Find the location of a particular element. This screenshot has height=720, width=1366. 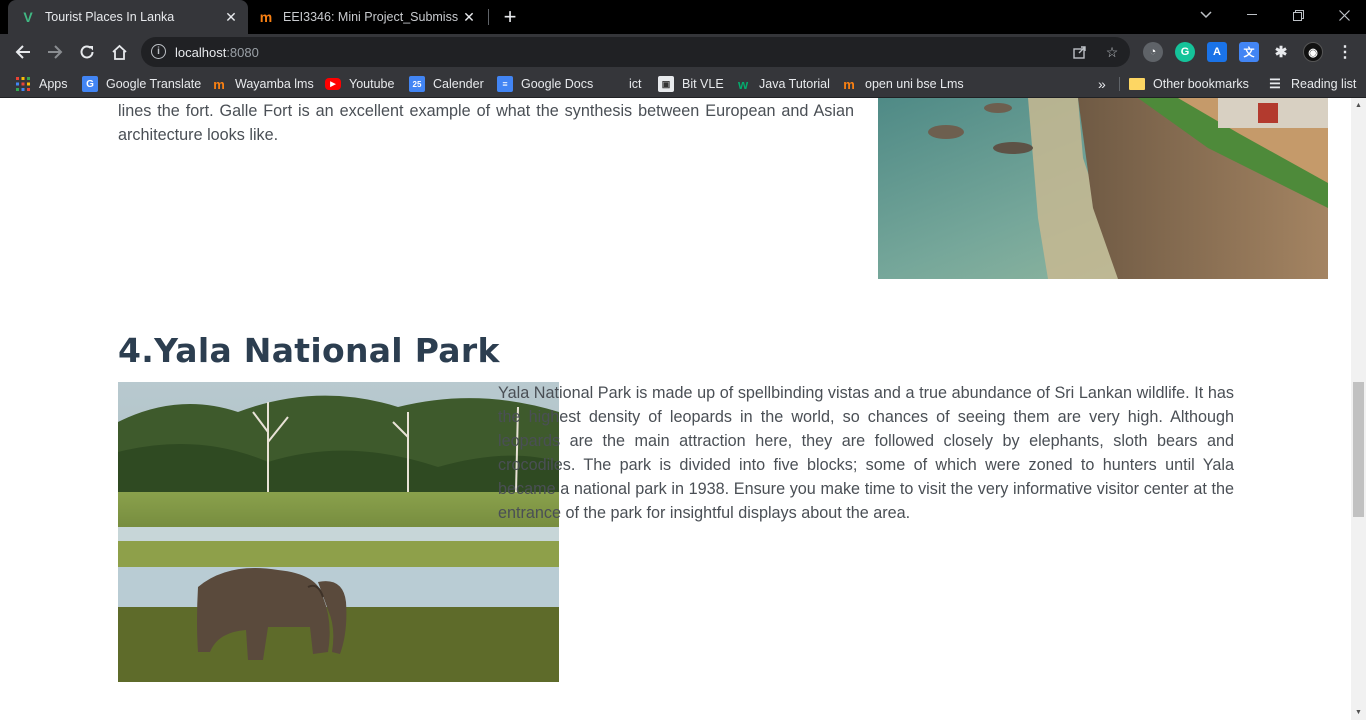

calendar-icon: 25 is located at coordinates (417, 84).